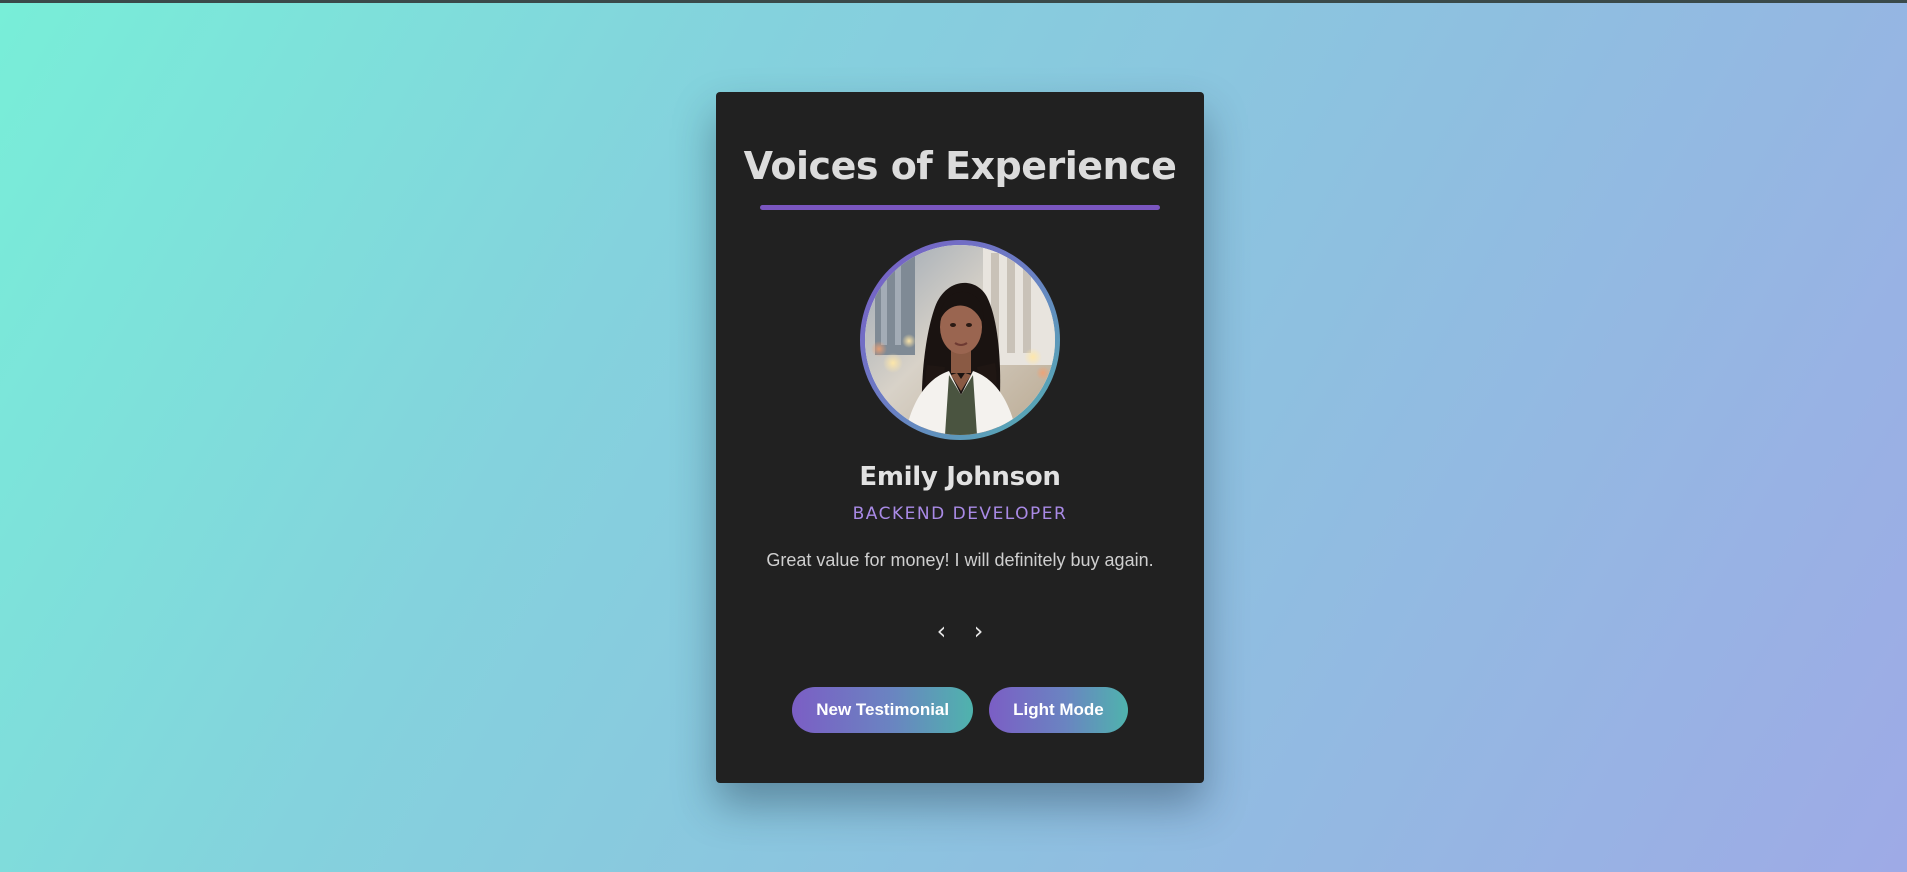 This screenshot has width=1907, height=872. What do you see at coordinates (960, 166) in the screenshot?
I see `card-title: Voices of Experience` at bounding box center [960, 166].